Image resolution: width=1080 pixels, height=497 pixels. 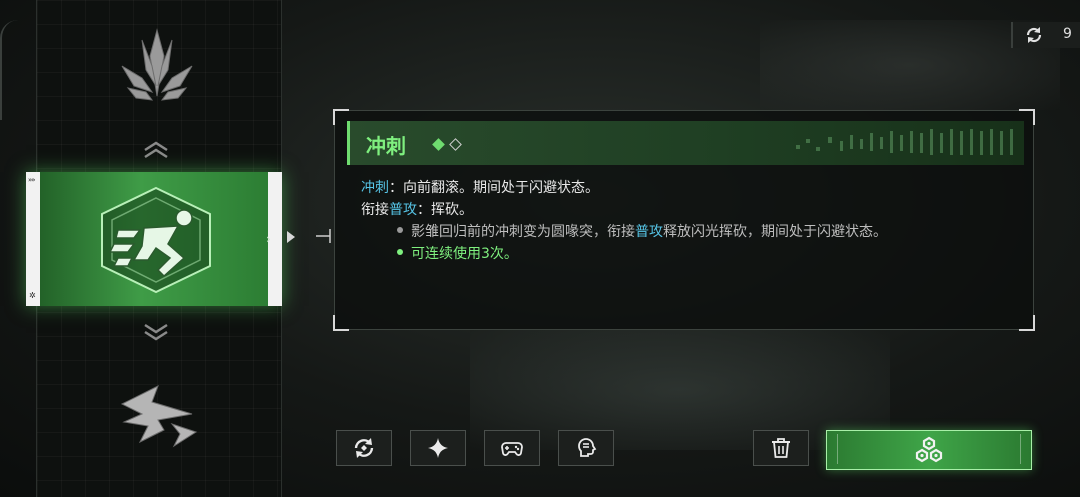 I want to click on connector-icon, so click(x=323, y=236).